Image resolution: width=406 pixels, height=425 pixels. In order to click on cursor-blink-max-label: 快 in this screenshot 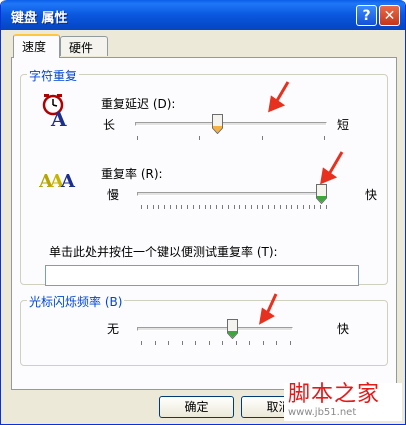, I will do `click(343, 329)`.